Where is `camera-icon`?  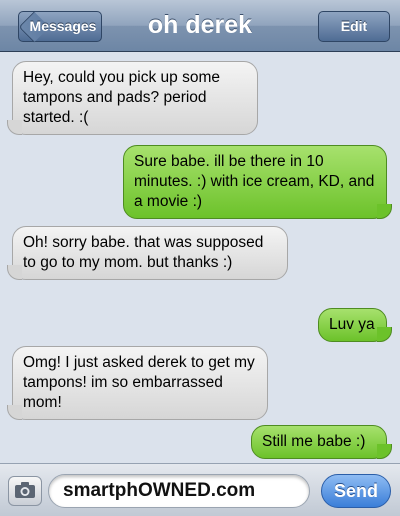 camera-icon is located at coordinates (25, 490).